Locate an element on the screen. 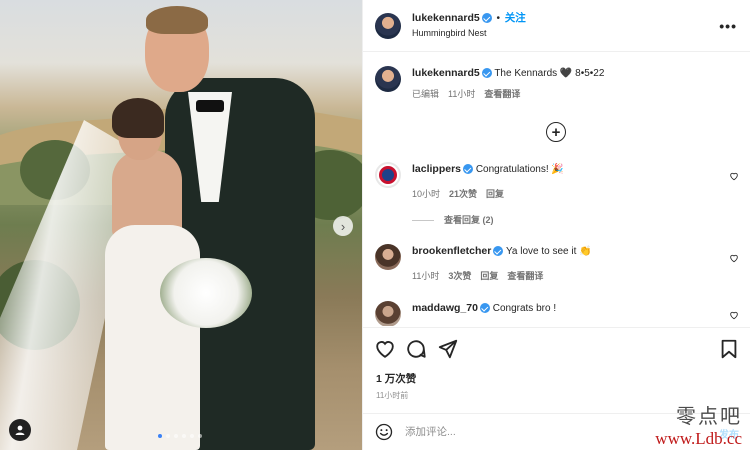  share-send-icon is located at coordinates (448, 349).